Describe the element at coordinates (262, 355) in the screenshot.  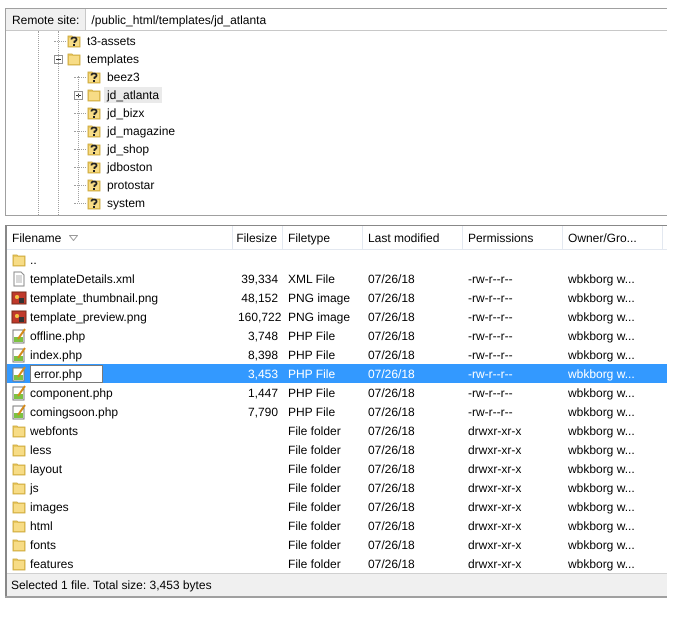
I see `file-size: 8,398` at that location.